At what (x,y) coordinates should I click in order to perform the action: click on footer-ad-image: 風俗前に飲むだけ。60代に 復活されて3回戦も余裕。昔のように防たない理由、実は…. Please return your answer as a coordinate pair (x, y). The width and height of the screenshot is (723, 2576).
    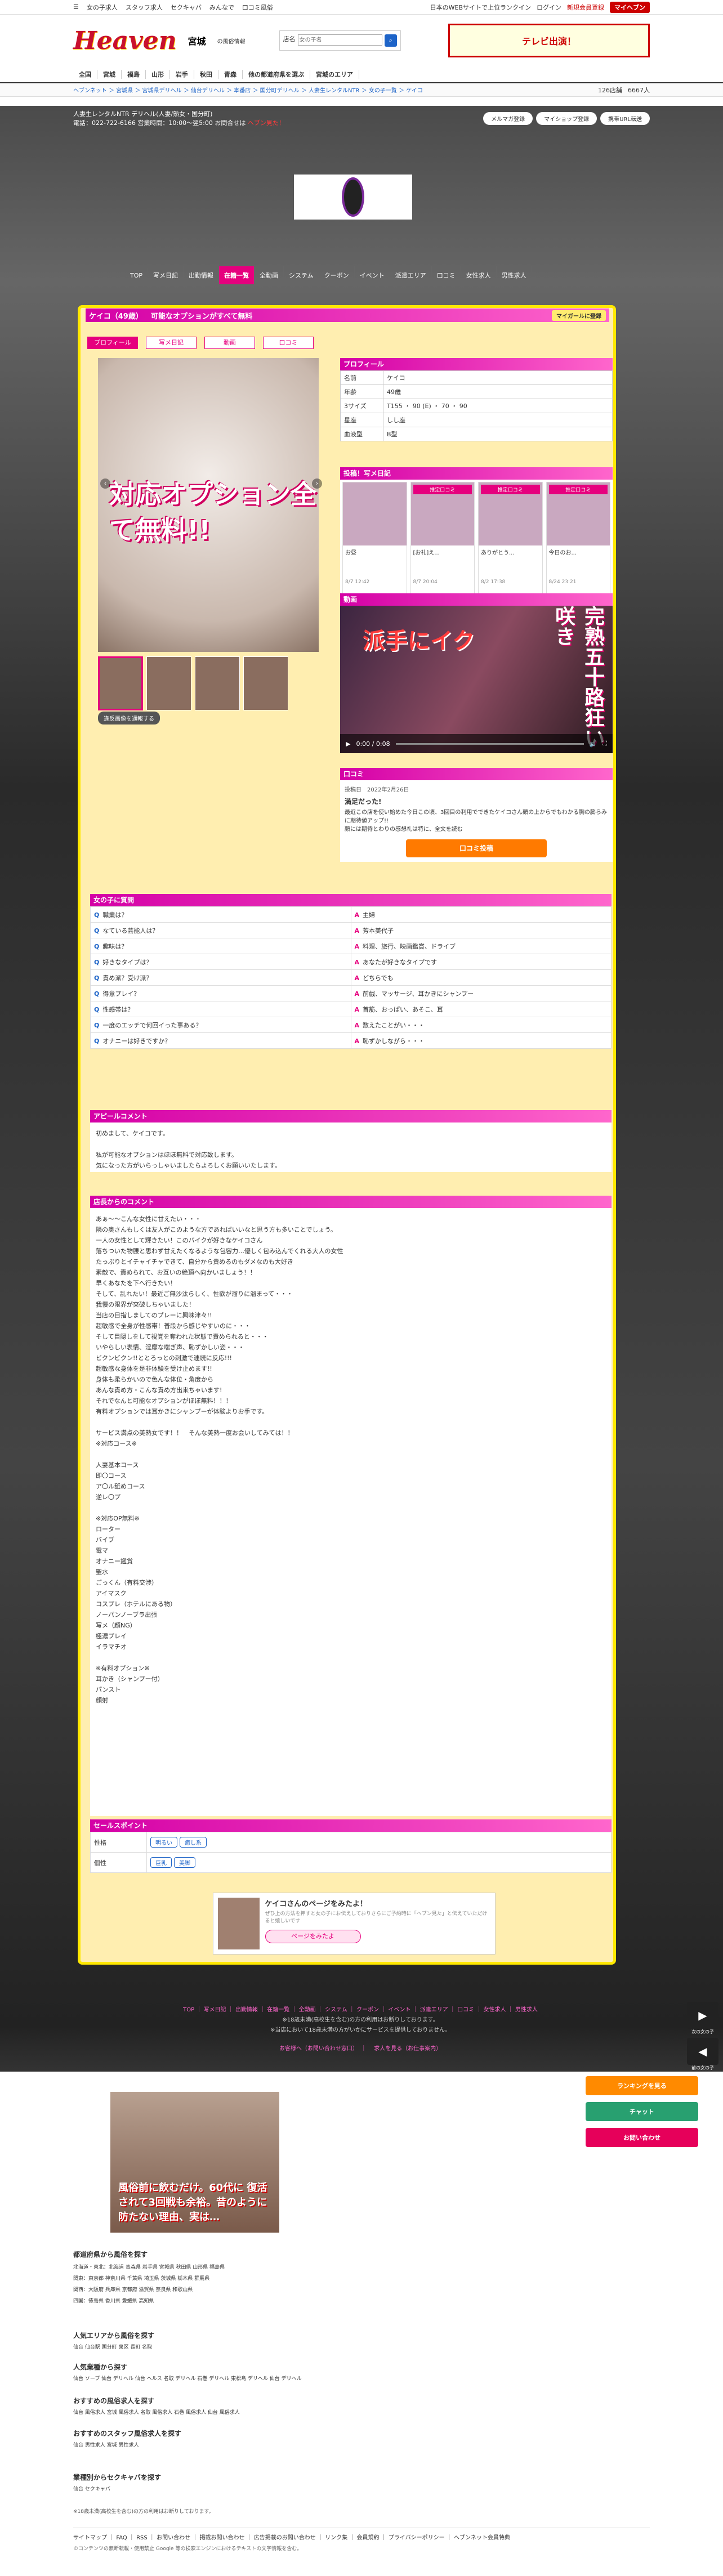
    Looking at the image, I should click on (194, 2162).